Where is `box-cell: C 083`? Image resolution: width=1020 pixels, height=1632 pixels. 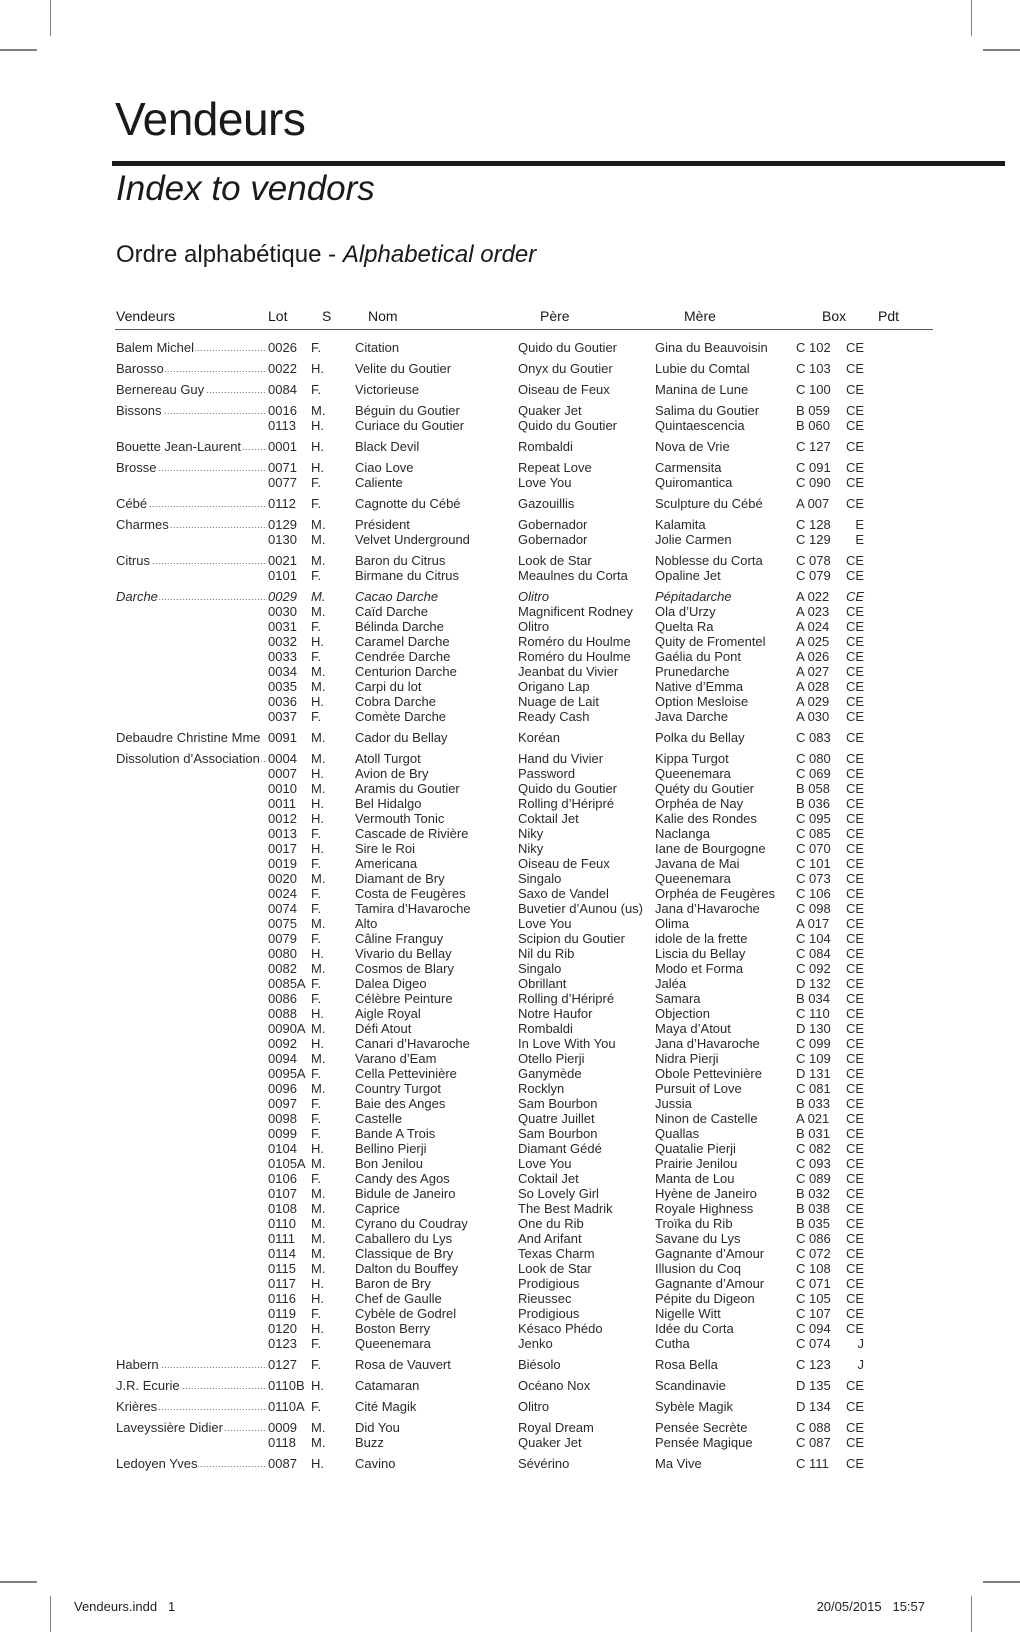 box-cell: C 083 is located at coordinates (813, 737).